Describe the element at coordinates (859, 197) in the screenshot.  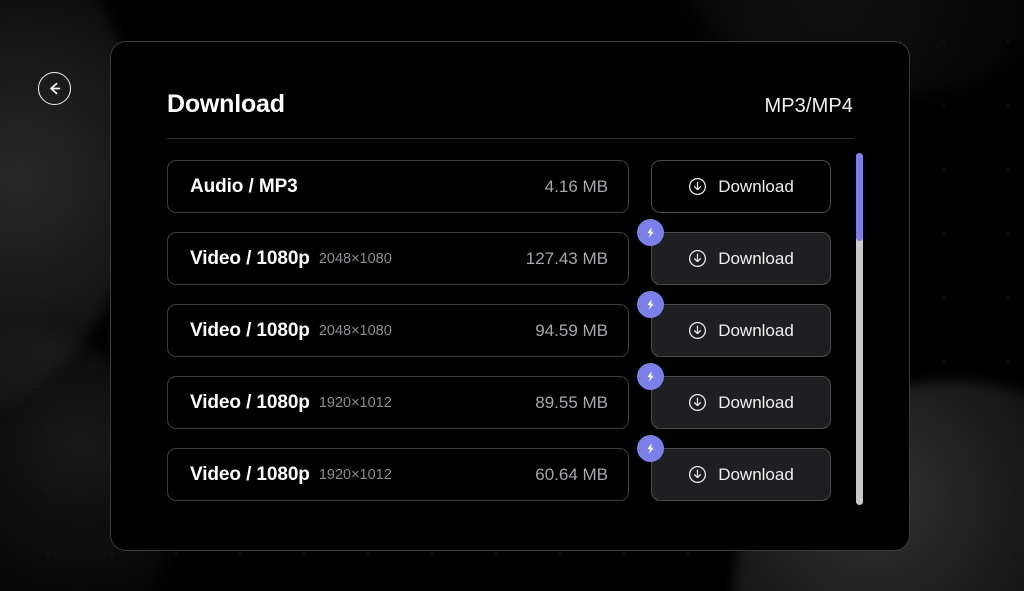
I see `scrollbar-thumb` at that location.